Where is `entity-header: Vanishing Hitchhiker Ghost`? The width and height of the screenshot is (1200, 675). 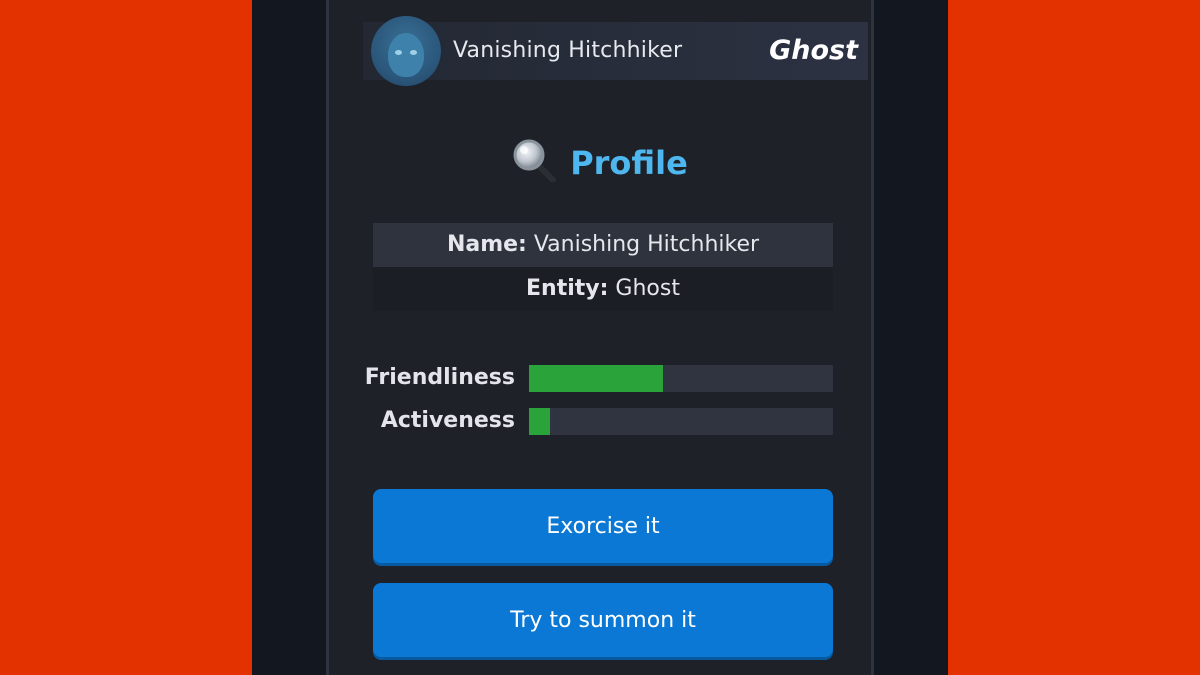
entity-header: Vanishing Hitchhiker Ghost is located at coordinates (615, 51).